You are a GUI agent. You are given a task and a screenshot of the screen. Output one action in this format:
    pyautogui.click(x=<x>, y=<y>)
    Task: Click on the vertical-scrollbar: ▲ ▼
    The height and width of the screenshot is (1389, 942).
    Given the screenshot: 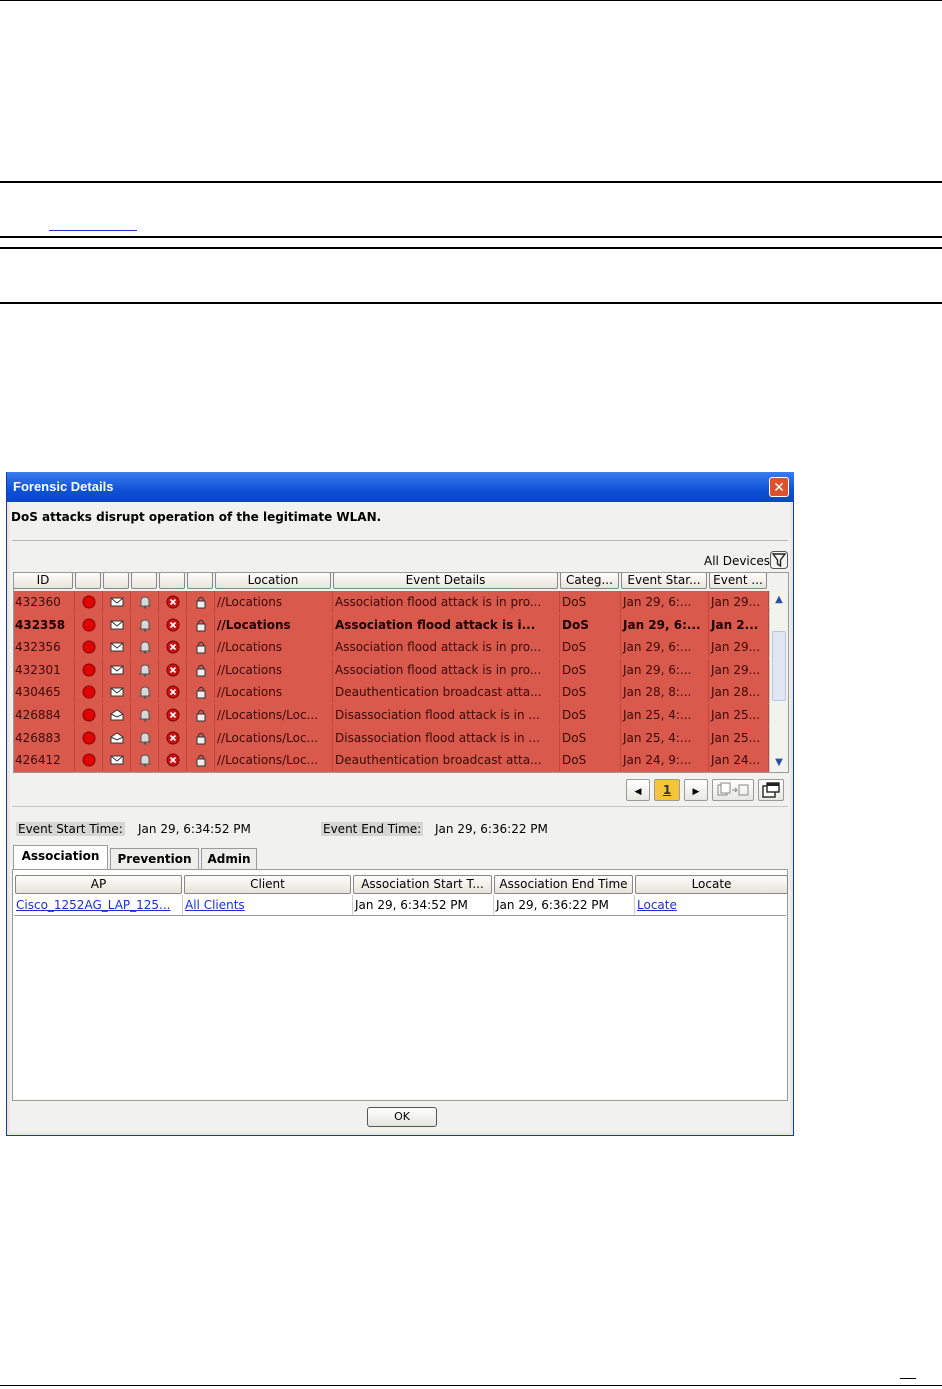 What is the action you would take?
    pyautogui.click(x=778, y=681)
    